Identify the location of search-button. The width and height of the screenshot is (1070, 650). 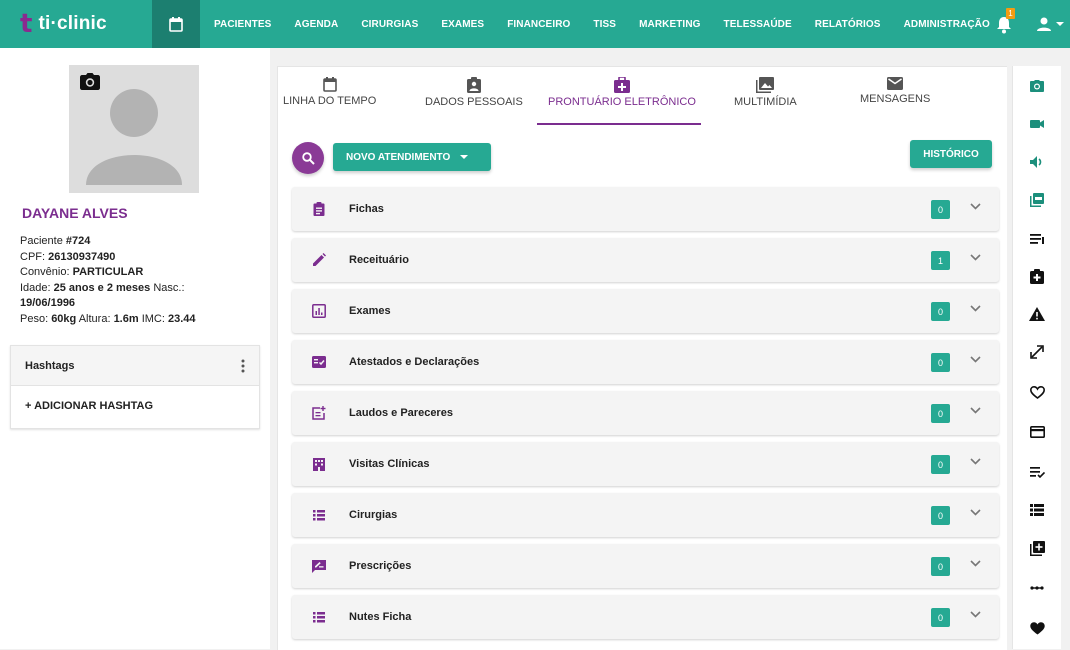
(308, 158).